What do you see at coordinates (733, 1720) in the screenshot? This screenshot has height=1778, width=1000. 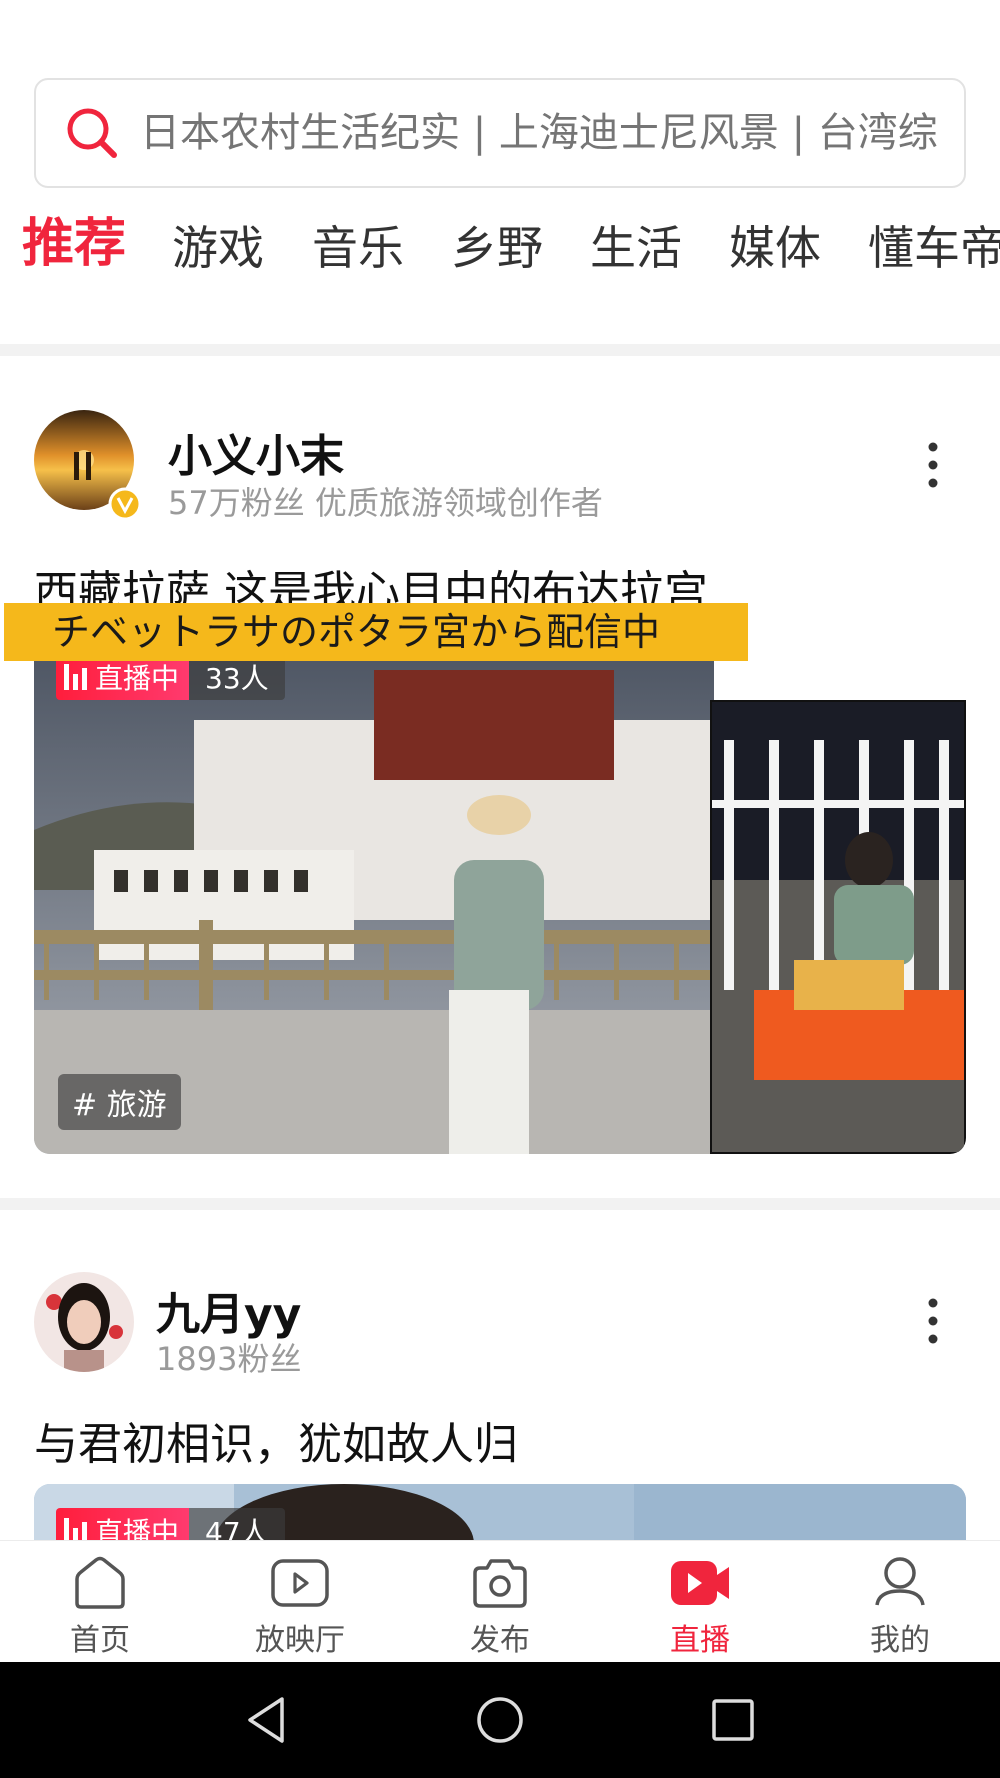 I see `recents-icon` at bounding box center [733, 1720].